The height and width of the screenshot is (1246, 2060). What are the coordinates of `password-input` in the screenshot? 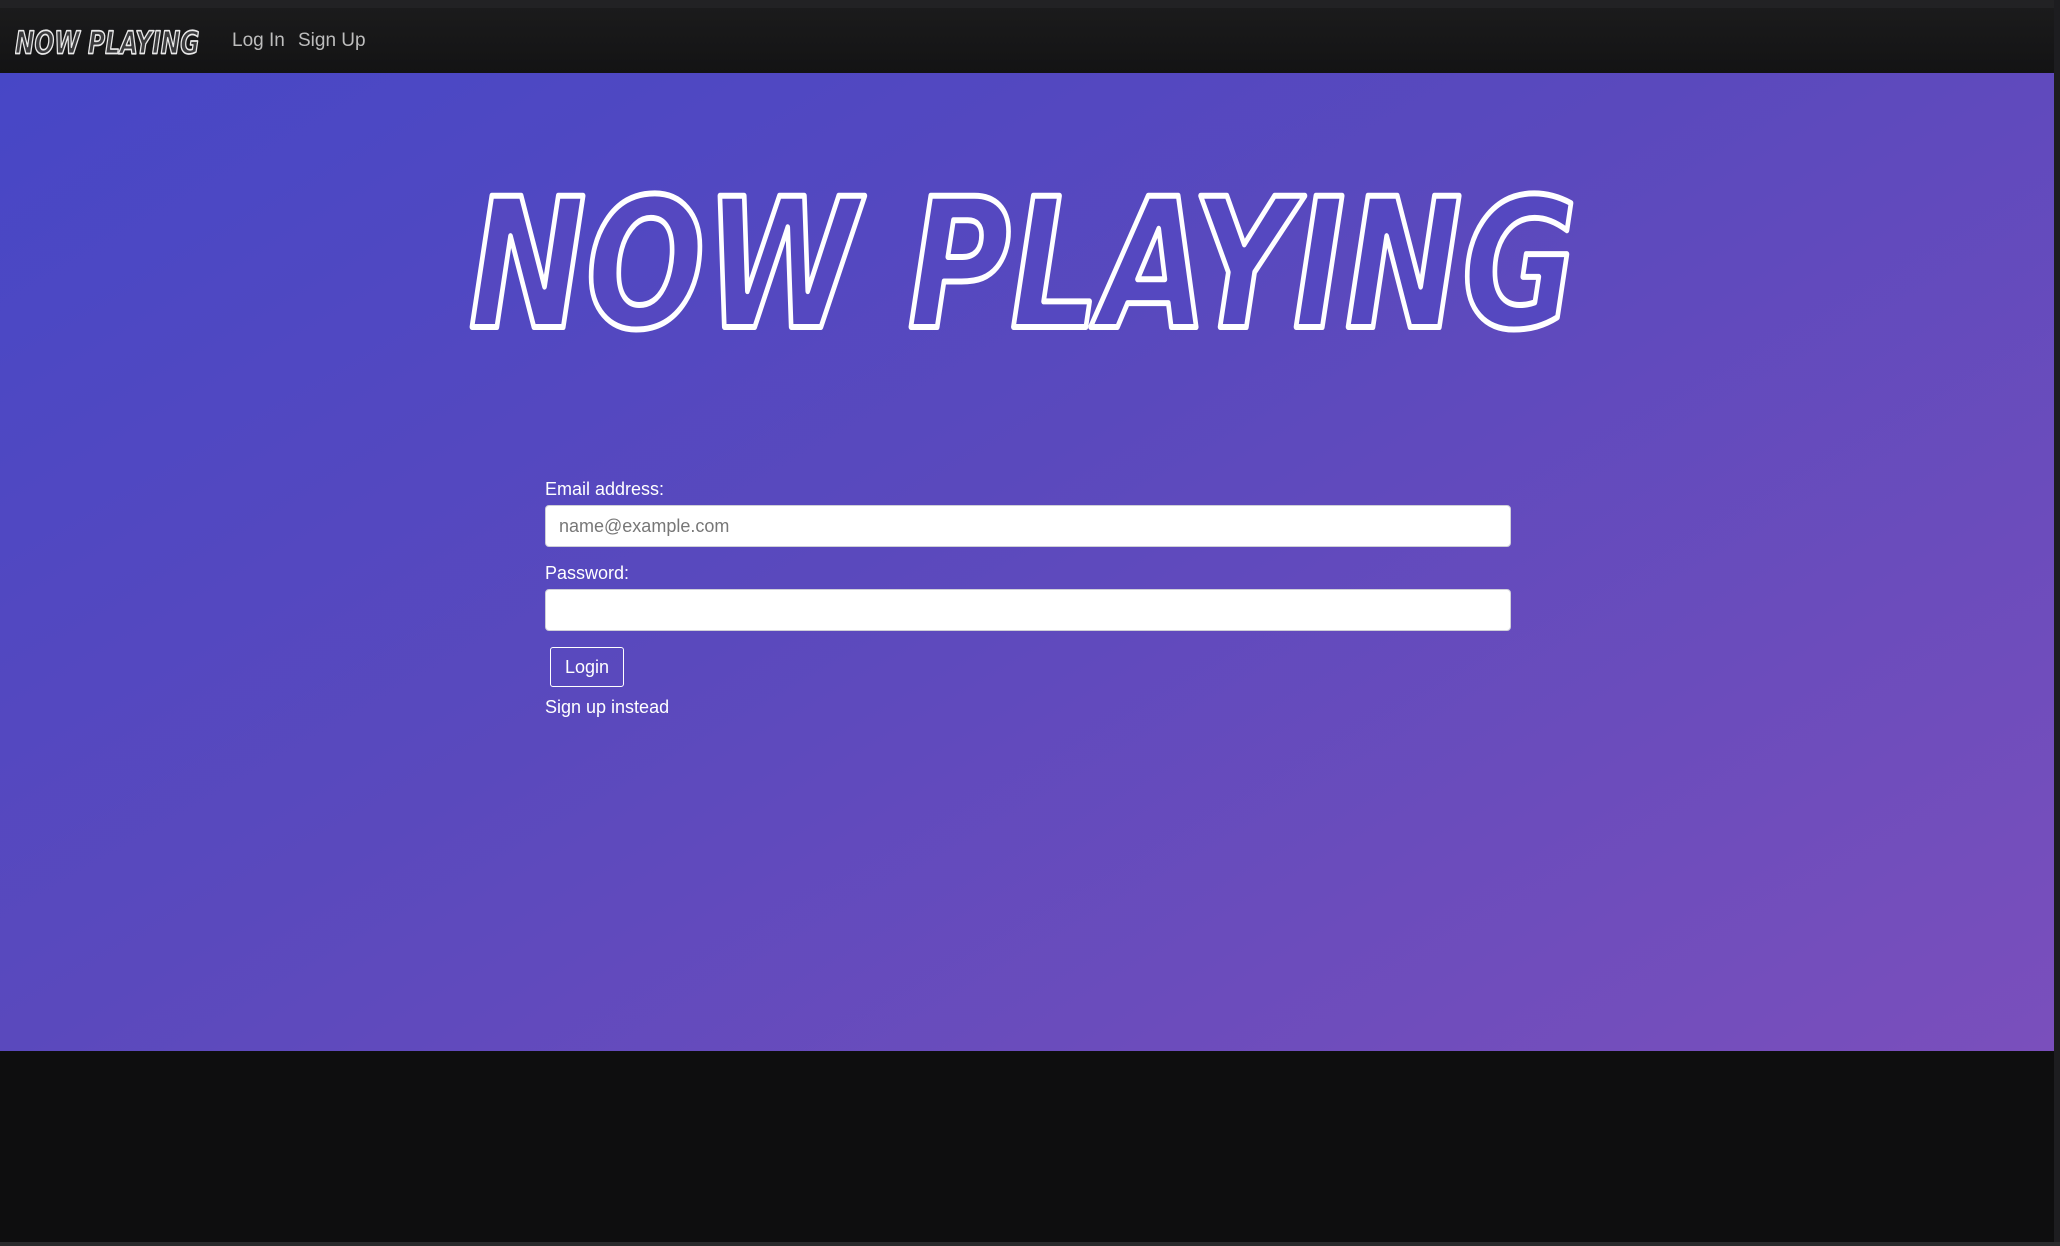 It's located at (1028, 610).